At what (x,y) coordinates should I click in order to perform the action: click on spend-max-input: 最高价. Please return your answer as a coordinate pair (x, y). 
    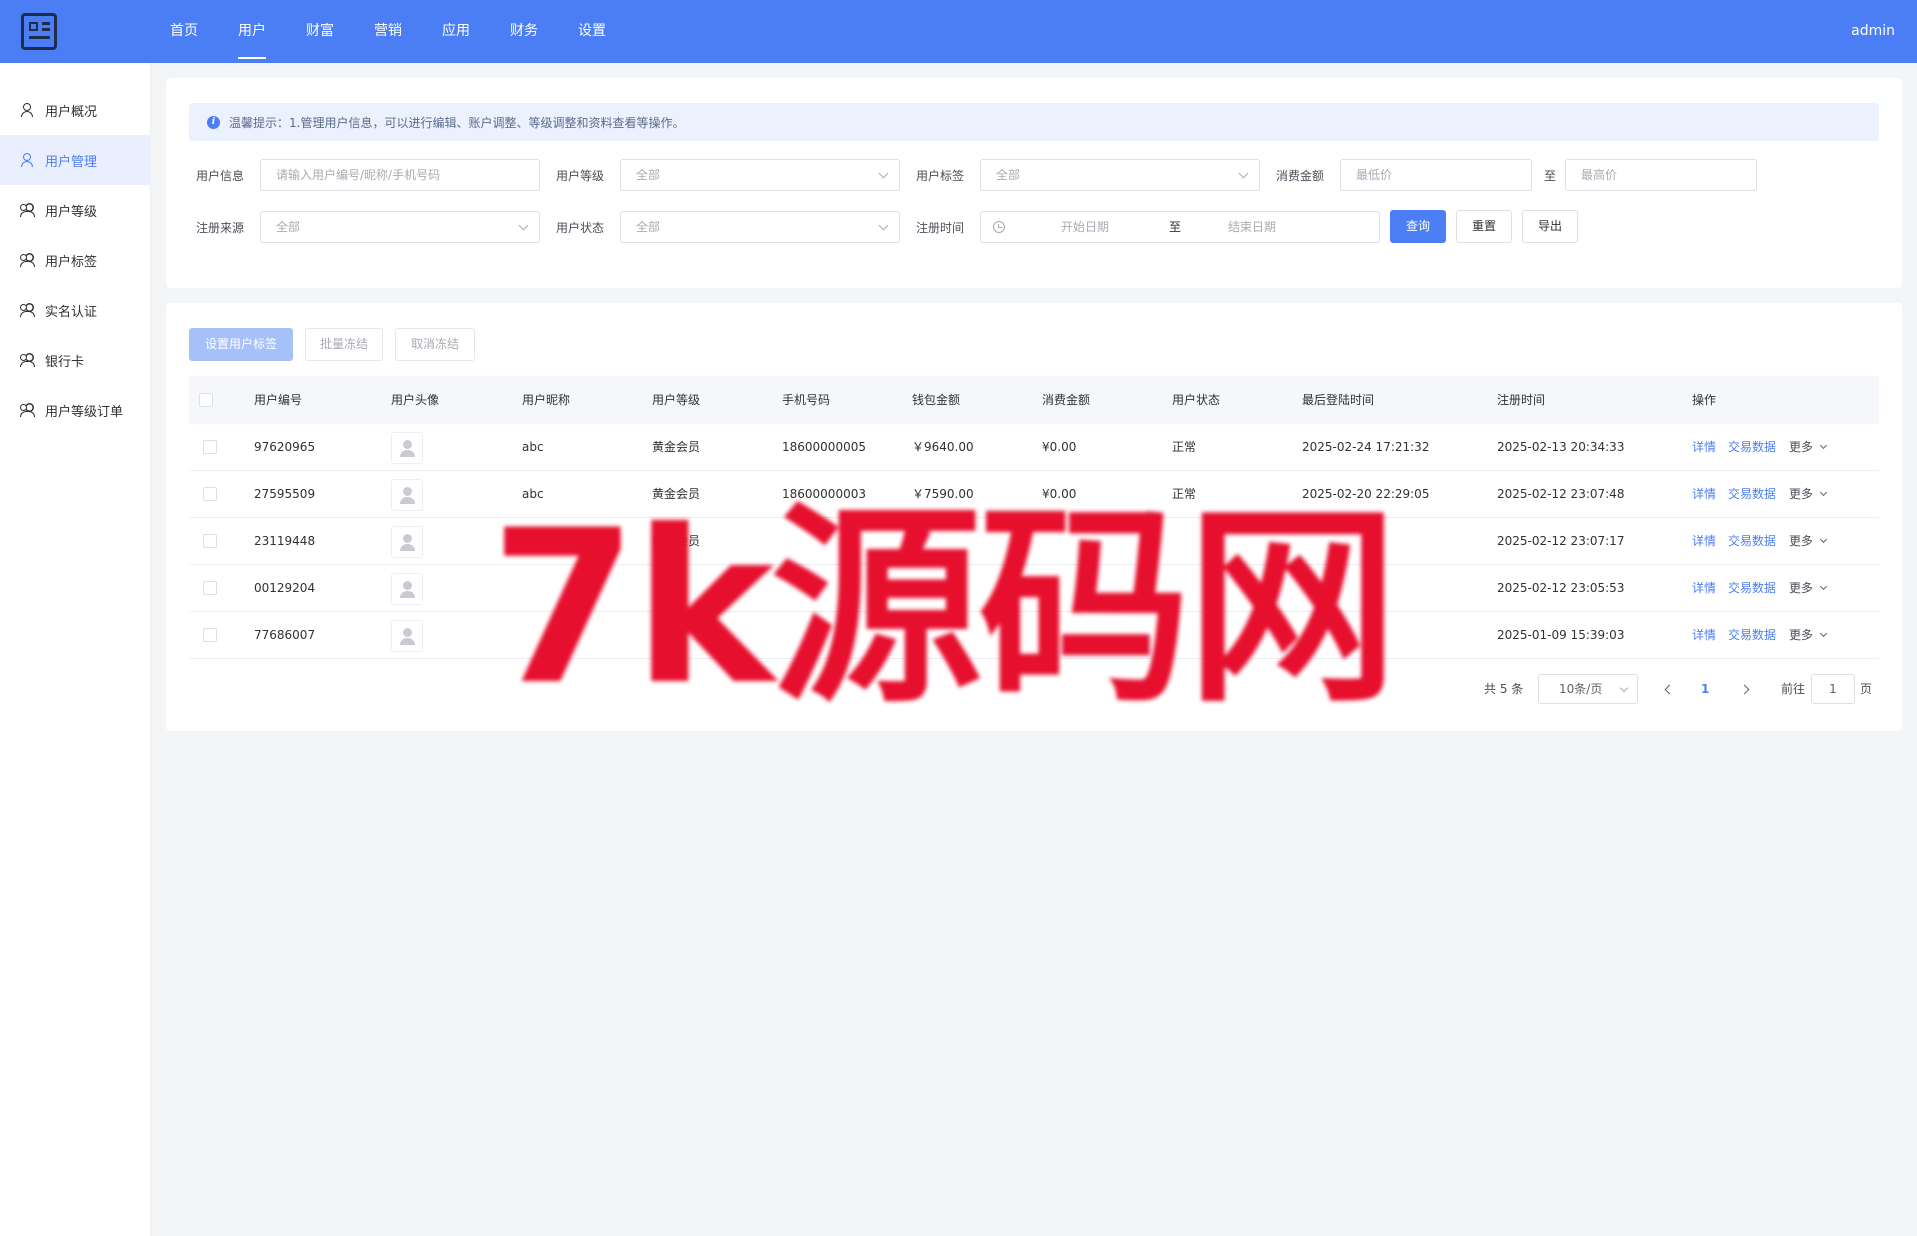
    Looking at the image, I should click on (1661, 175).